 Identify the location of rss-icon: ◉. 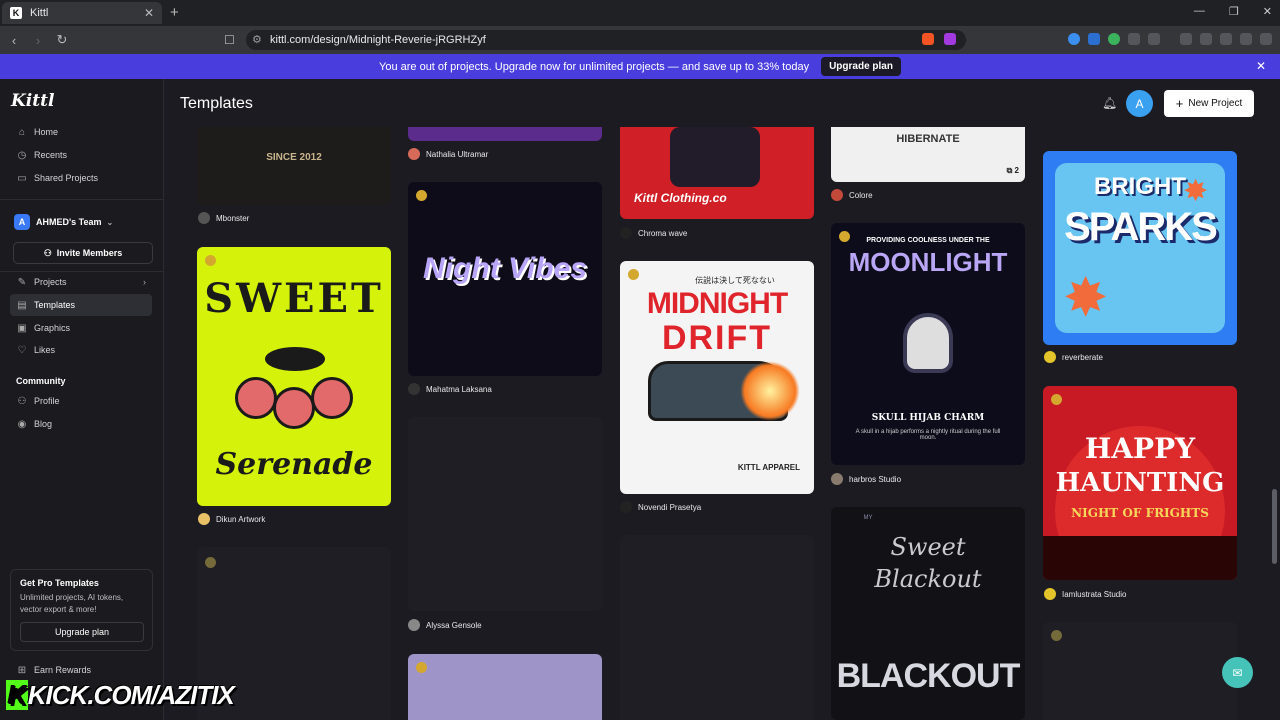
(22, 424).